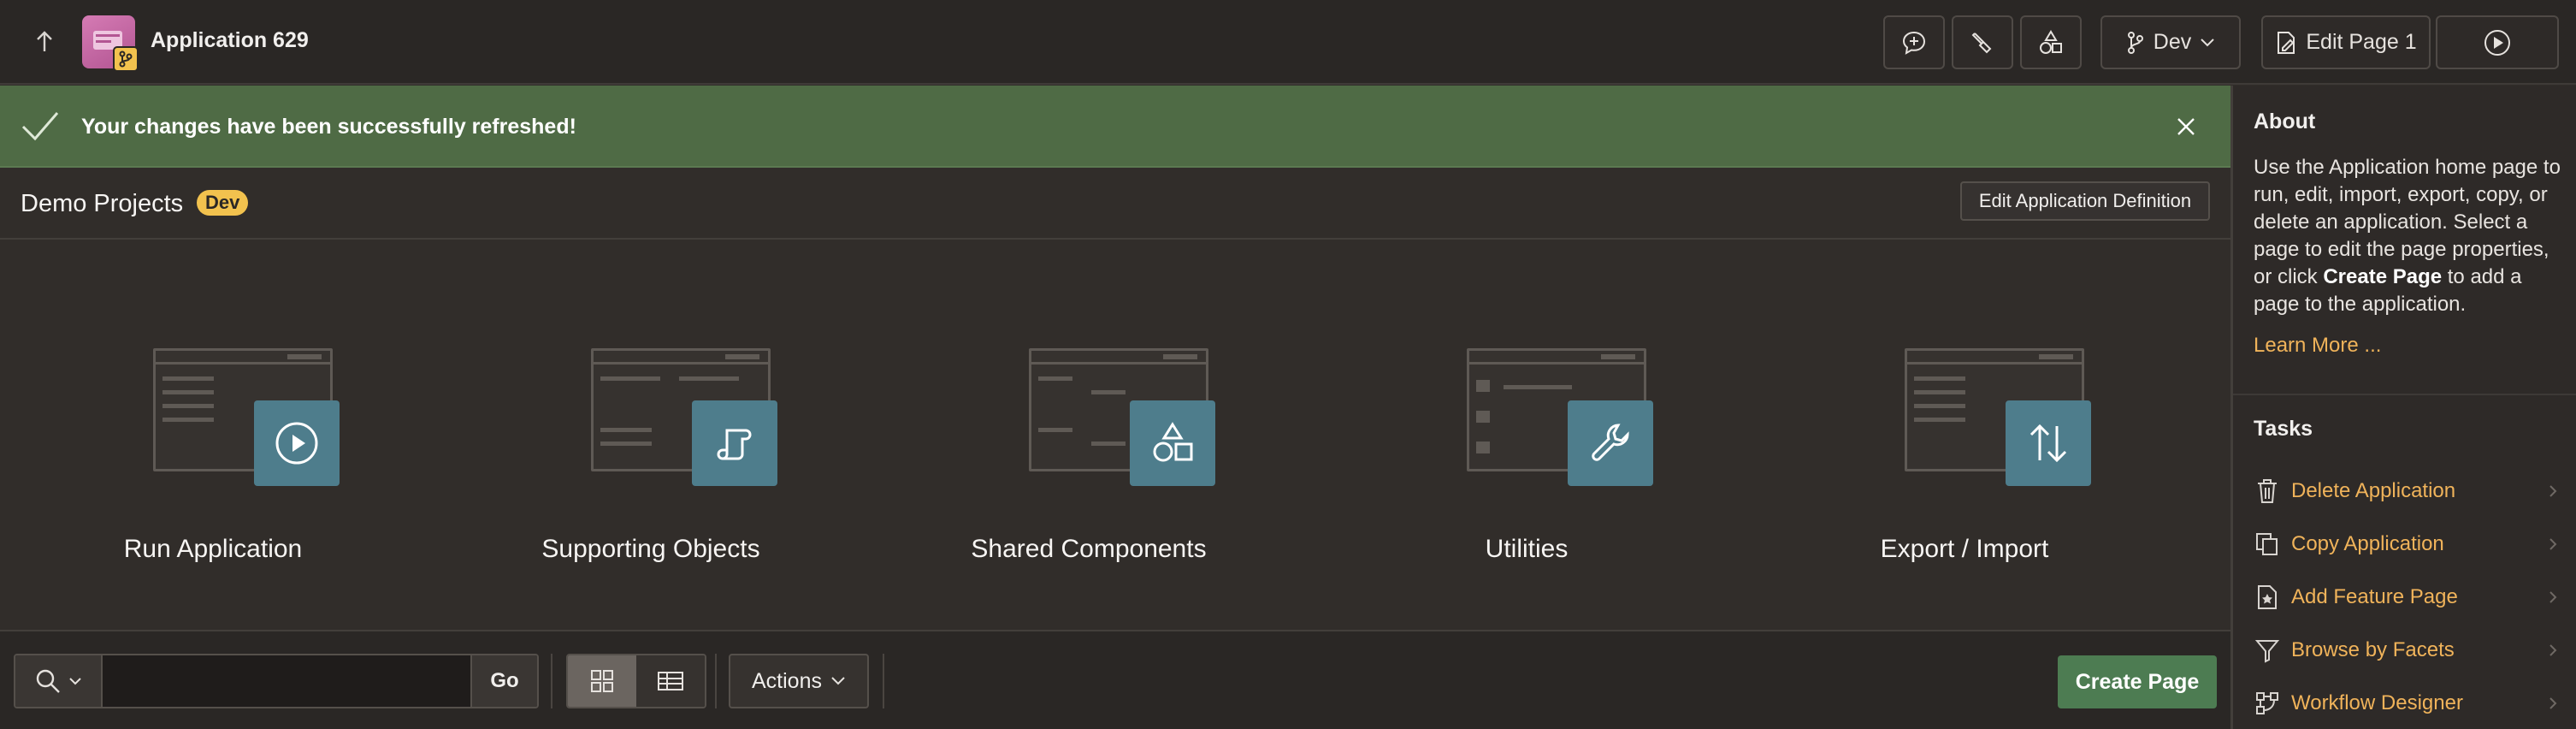 The image size is (2576, 729). Describe the element at coordinates (1964, 453) in the screenshot. I see `tile-export-import: Export / Import` at that location.